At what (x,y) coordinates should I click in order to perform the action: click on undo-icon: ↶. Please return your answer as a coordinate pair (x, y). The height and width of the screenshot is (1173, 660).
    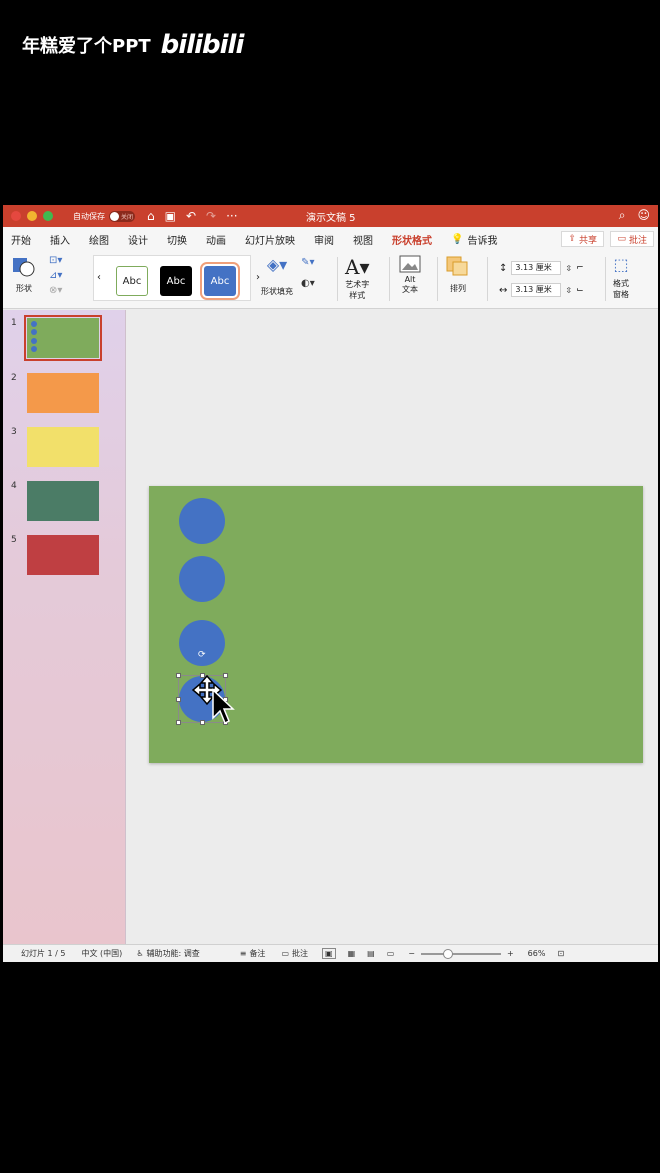
    Looking at the image, I should click on (191, 216).